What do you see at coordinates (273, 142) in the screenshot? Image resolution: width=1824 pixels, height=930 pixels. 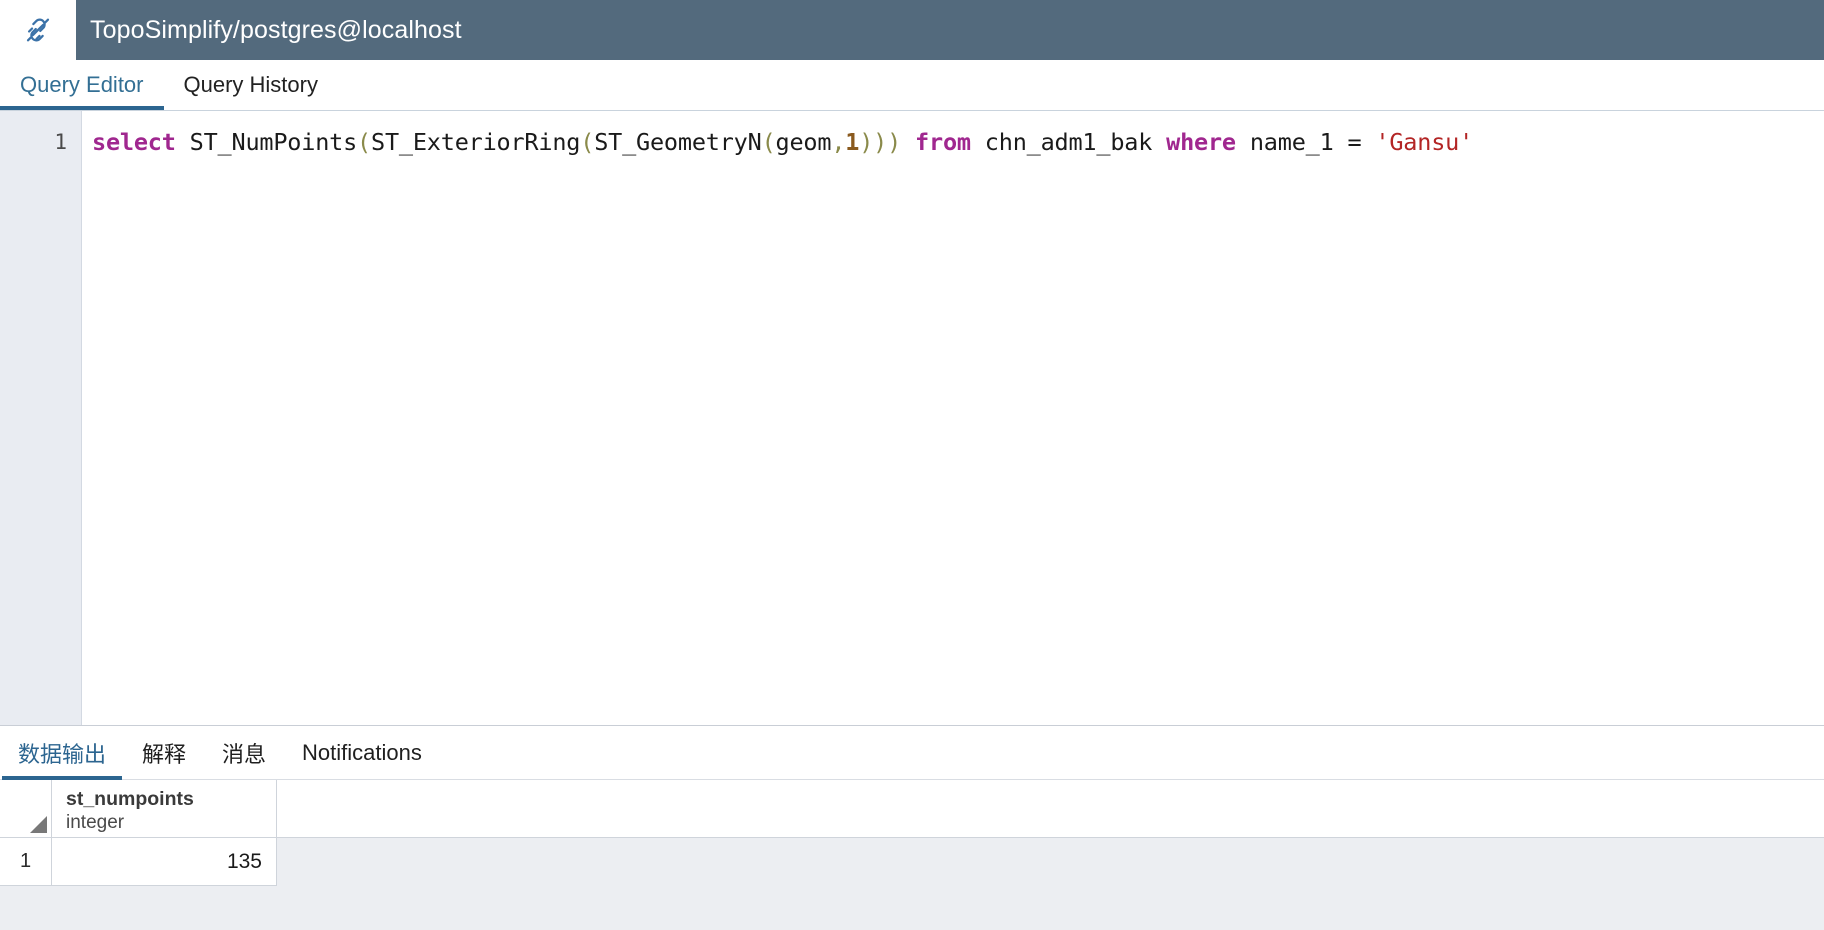 I see `sql-function-st-numpoints: ST_NumPoints` at bounding box center [273, 142].